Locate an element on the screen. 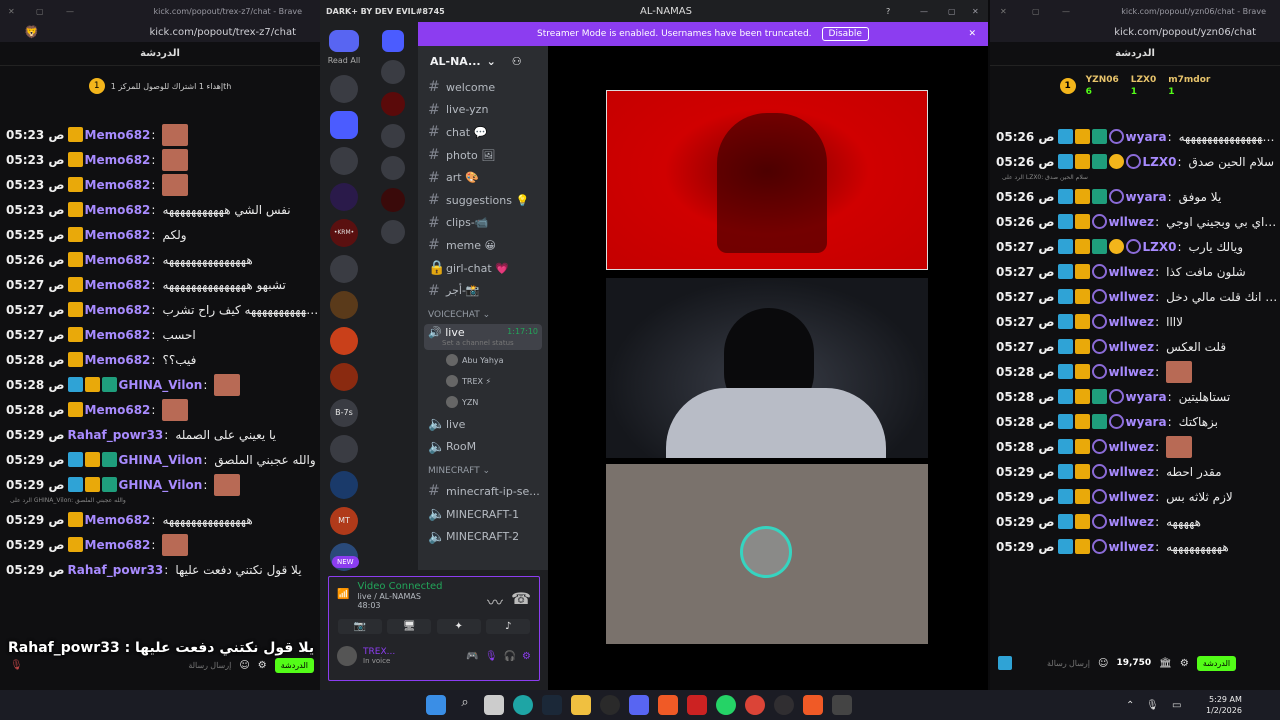 This screenshot has height=720, width=1280. search-icon: ⌕ is located at coordinates (465, 705).